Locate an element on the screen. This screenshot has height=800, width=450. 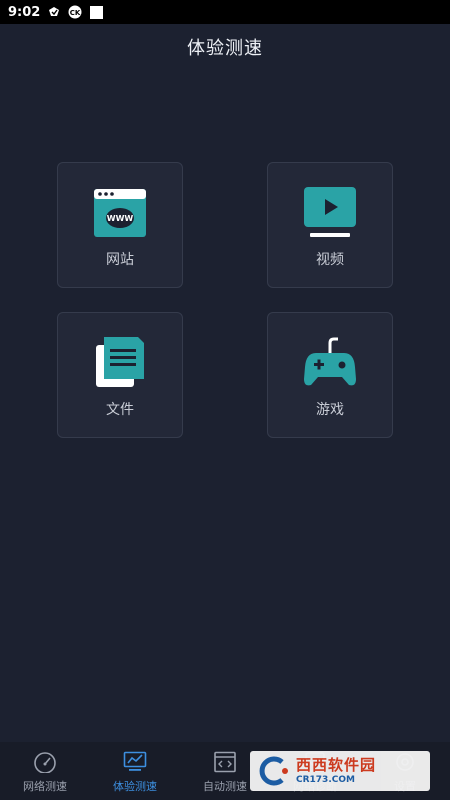
web-browser-icon: WWW is located at coordinates (120, 213).